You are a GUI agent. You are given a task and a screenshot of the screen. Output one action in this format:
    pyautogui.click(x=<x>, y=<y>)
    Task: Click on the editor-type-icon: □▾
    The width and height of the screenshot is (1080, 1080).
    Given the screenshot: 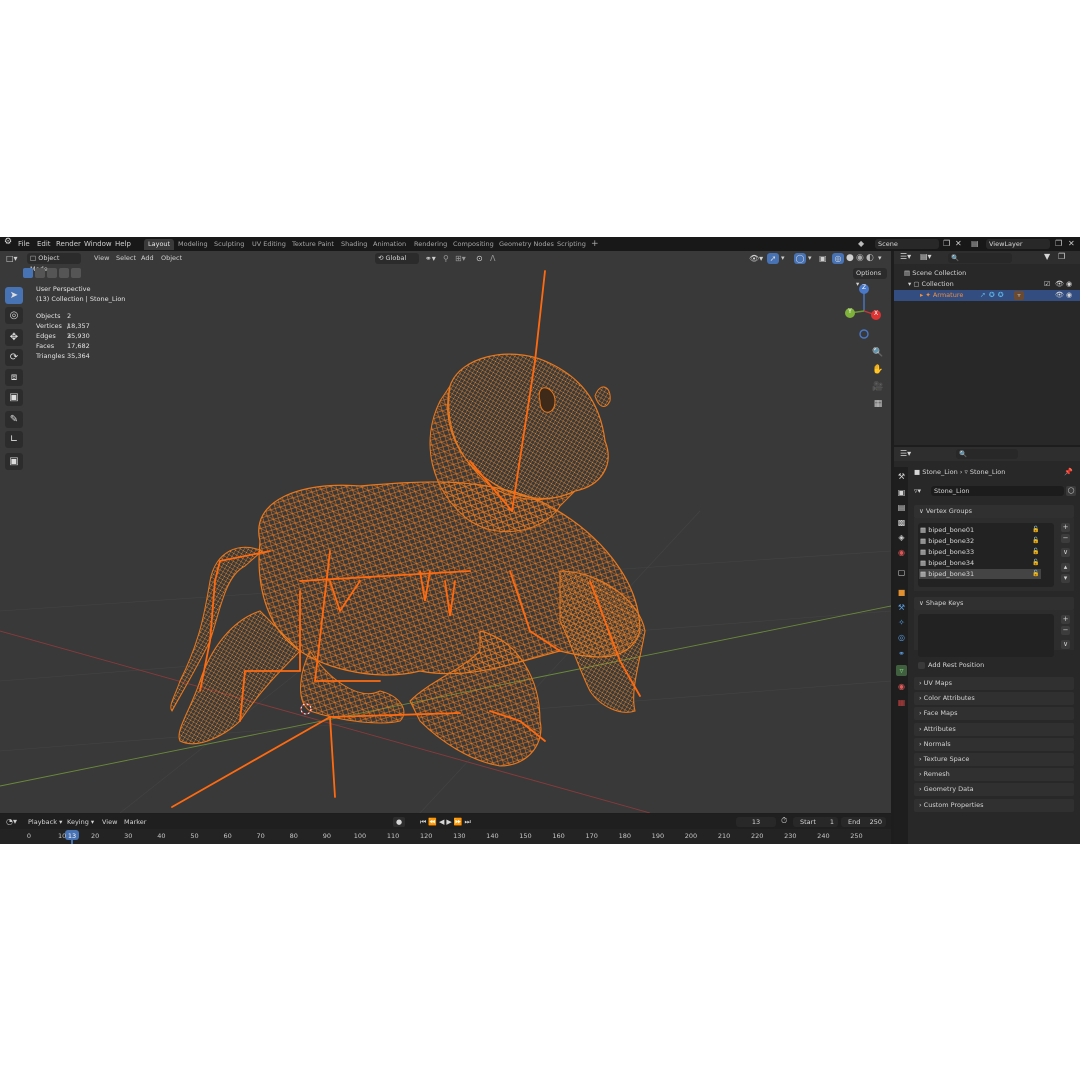 What is the action you would take?
    pyautogui.click(x=12, y=258)
    